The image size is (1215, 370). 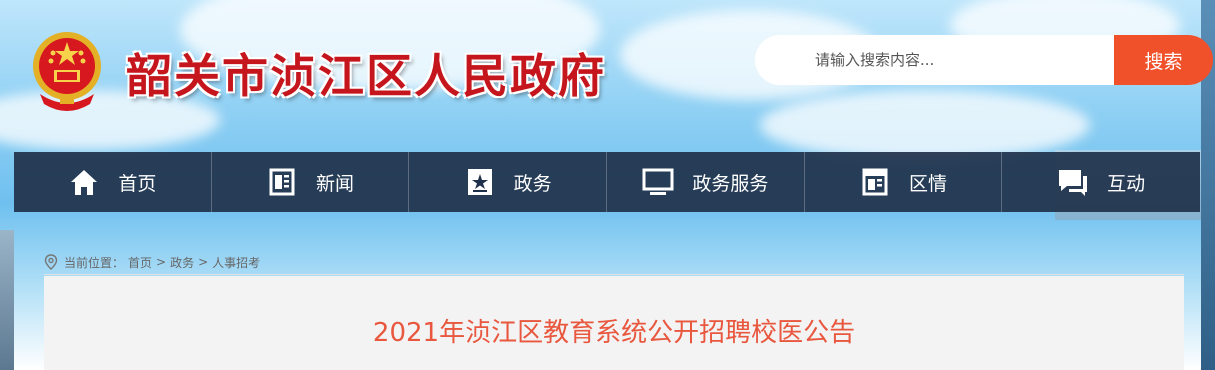 I want to click on nav-label: 首页, so click(x=137, y=183).